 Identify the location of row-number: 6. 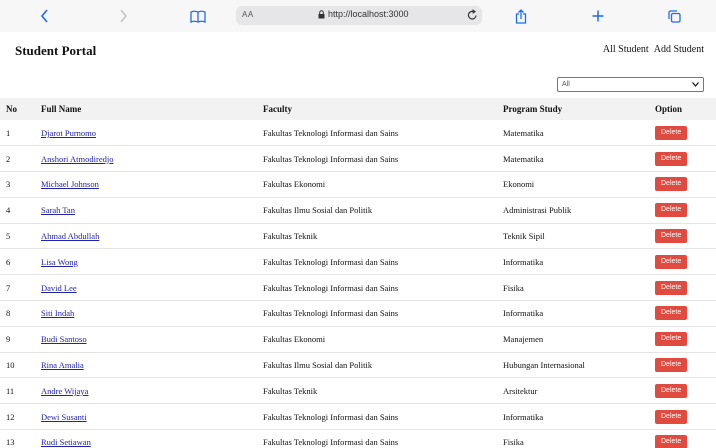
(8, 261).